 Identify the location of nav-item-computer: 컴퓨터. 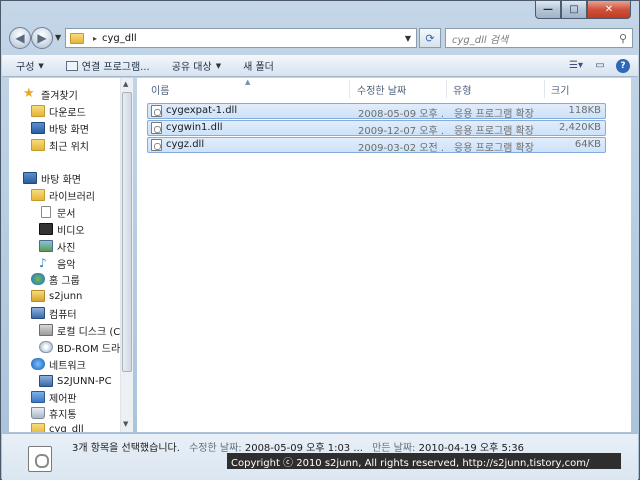
(54, 313).